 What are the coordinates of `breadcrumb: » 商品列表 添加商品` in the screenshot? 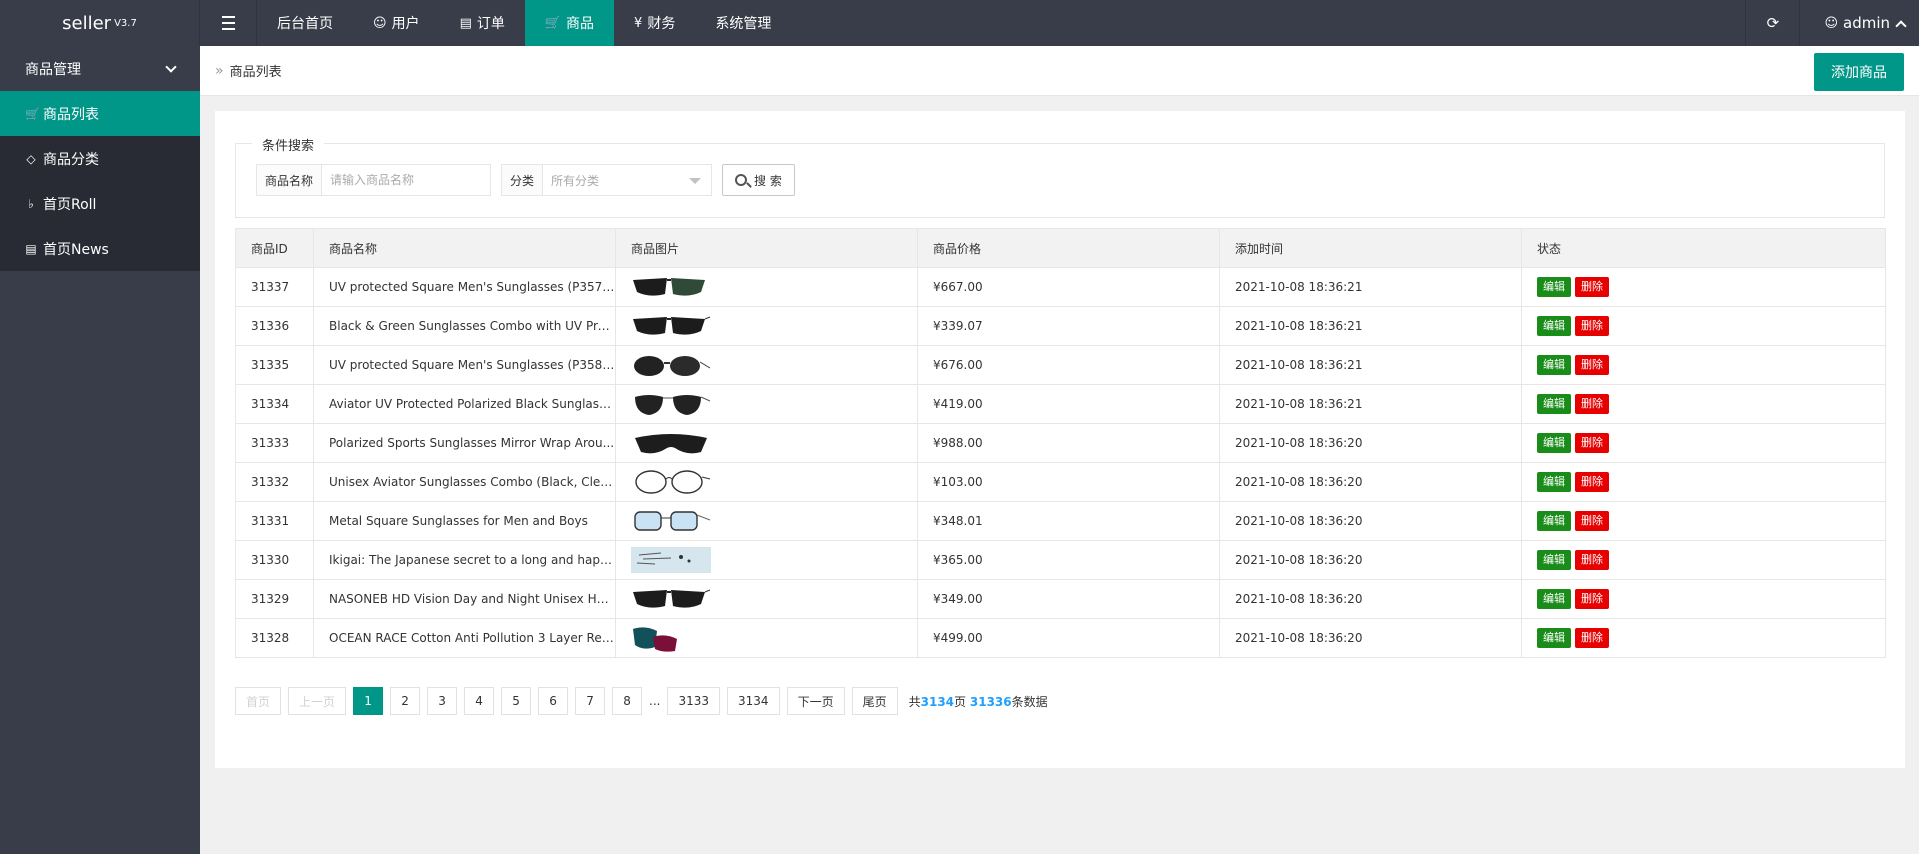 It's located at (1059, 71).